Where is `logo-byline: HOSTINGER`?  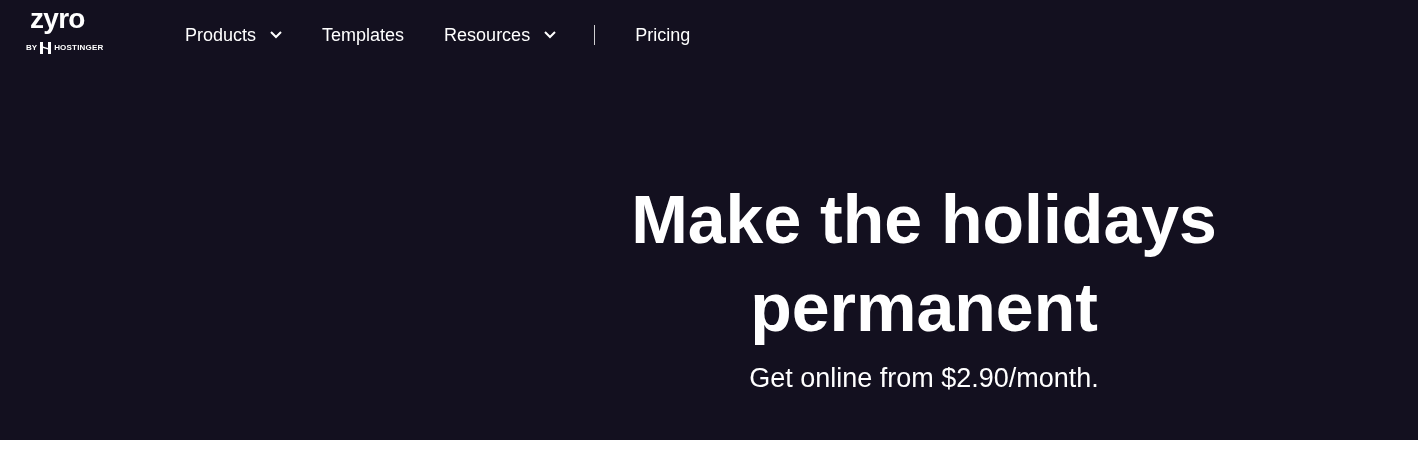 logo-byline: HOSTINGER is located at coordinates (79, 48).